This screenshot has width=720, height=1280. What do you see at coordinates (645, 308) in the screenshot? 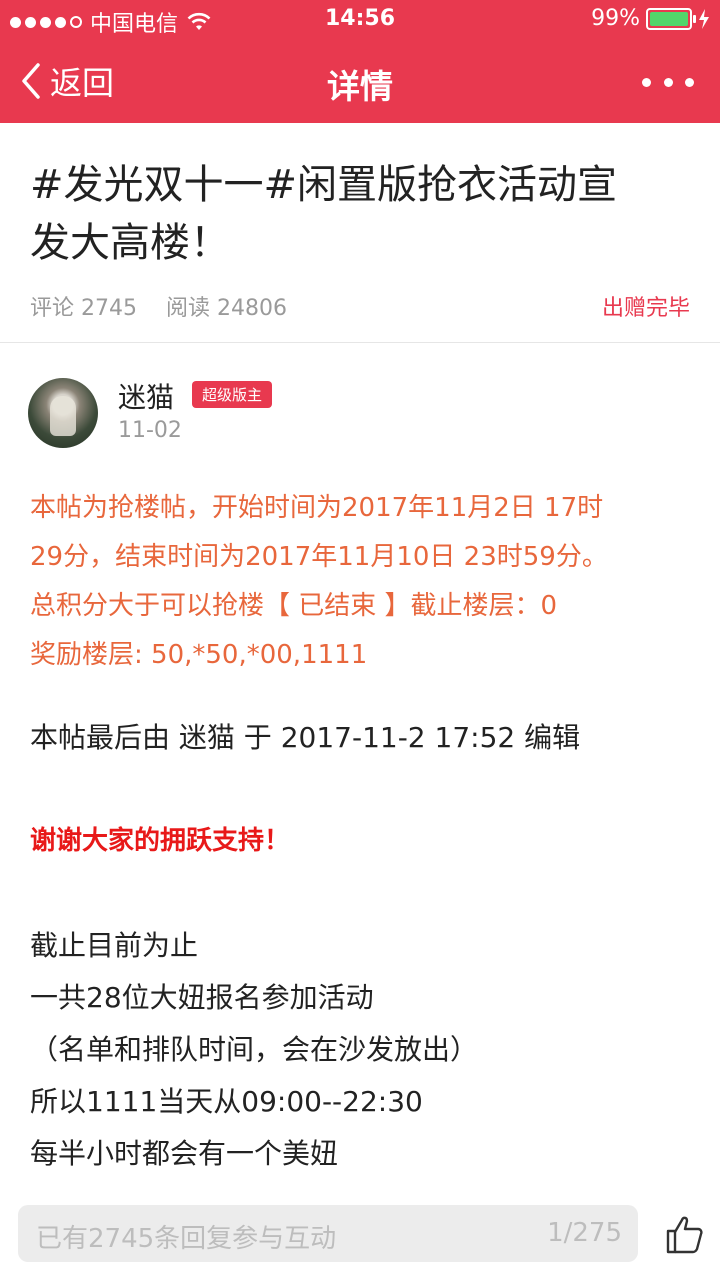
I see `post-status: 出赠完毕` at bounding box center [645, 308].